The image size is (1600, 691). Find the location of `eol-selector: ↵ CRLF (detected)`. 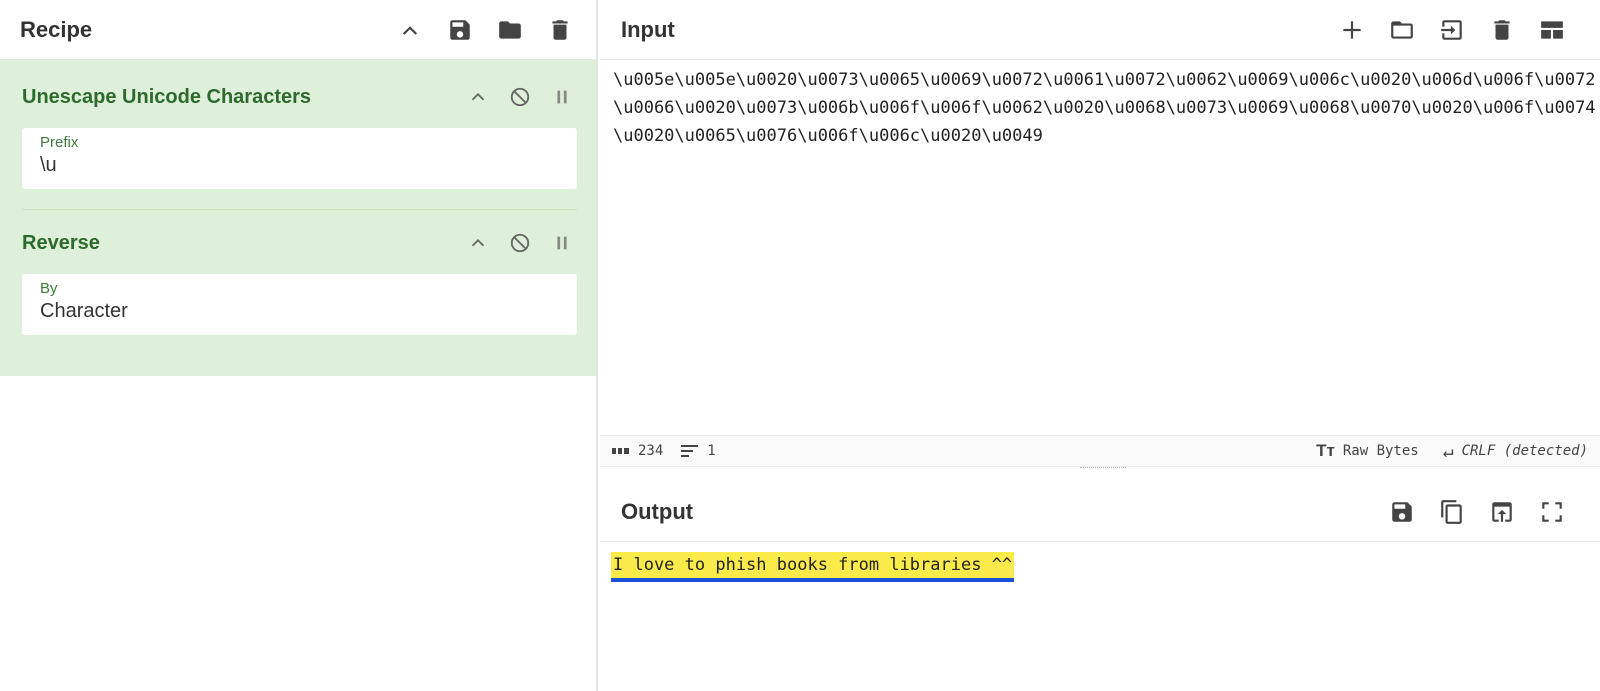

eol-selector: ↵ CRLF (detected) is located at coordinates (1515, 451).